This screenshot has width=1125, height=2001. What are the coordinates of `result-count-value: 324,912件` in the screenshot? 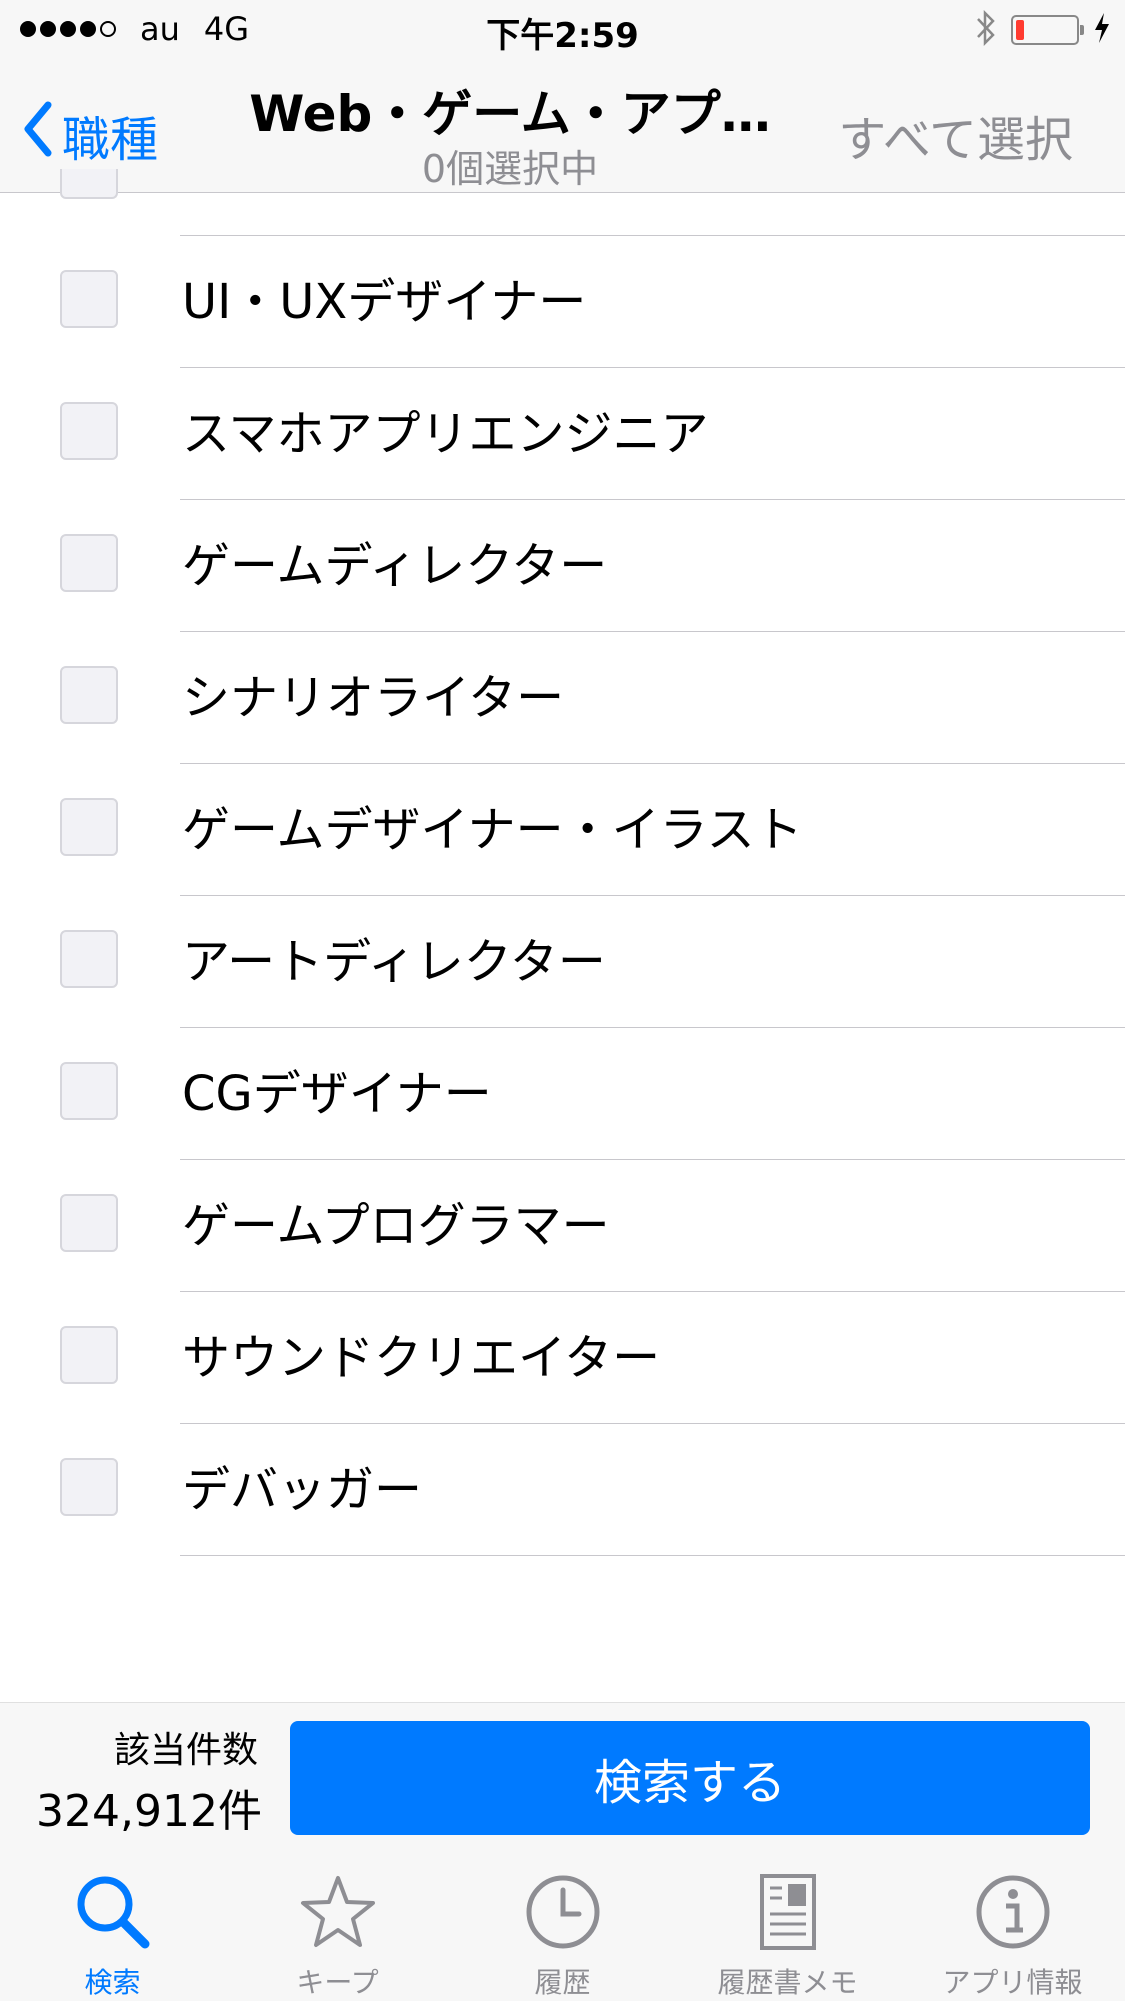 It's located at (149, 1811).